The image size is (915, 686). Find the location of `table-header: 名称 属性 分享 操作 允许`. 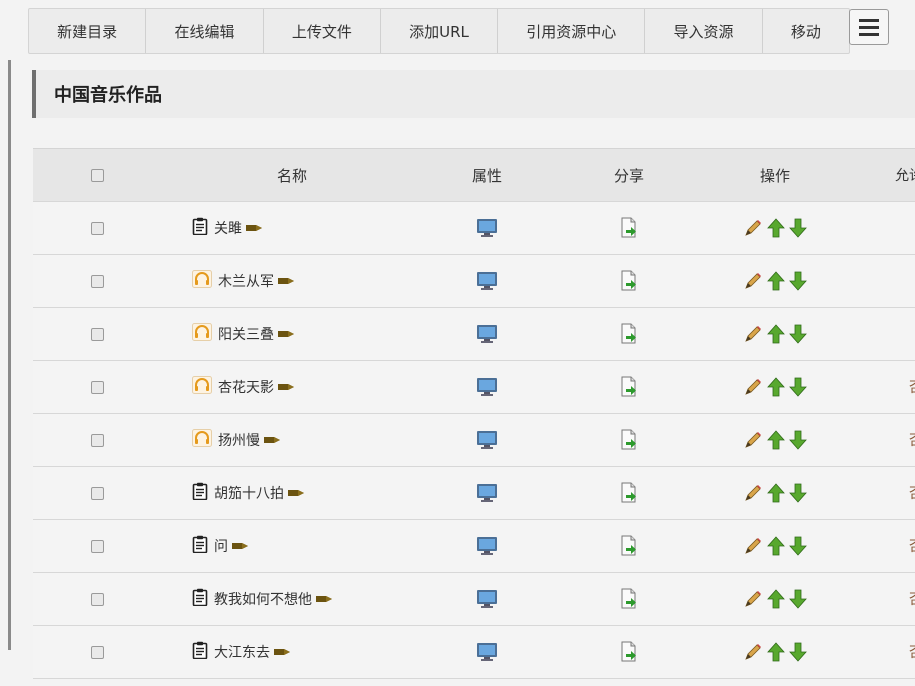

table-header: 名称 属性 分享 操作 允许 is located at coordinates (474, 175).